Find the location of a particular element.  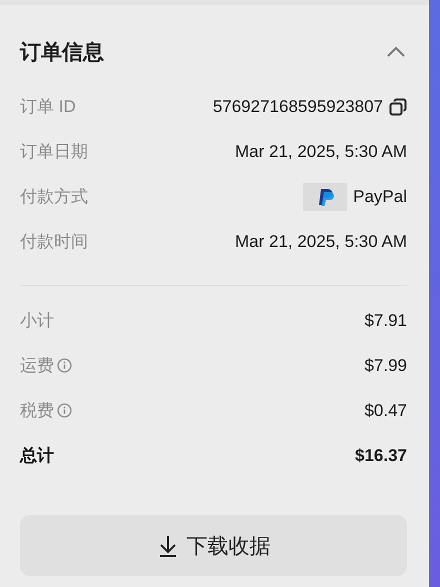

summary-value: $7.99 is located at coordinates (385, 366).